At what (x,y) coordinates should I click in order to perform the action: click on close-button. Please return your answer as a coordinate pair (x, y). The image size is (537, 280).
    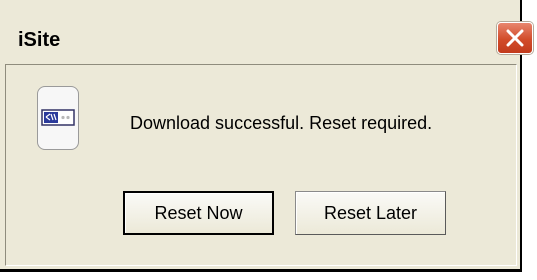
    Looking at the image, I should click on (515, 38).